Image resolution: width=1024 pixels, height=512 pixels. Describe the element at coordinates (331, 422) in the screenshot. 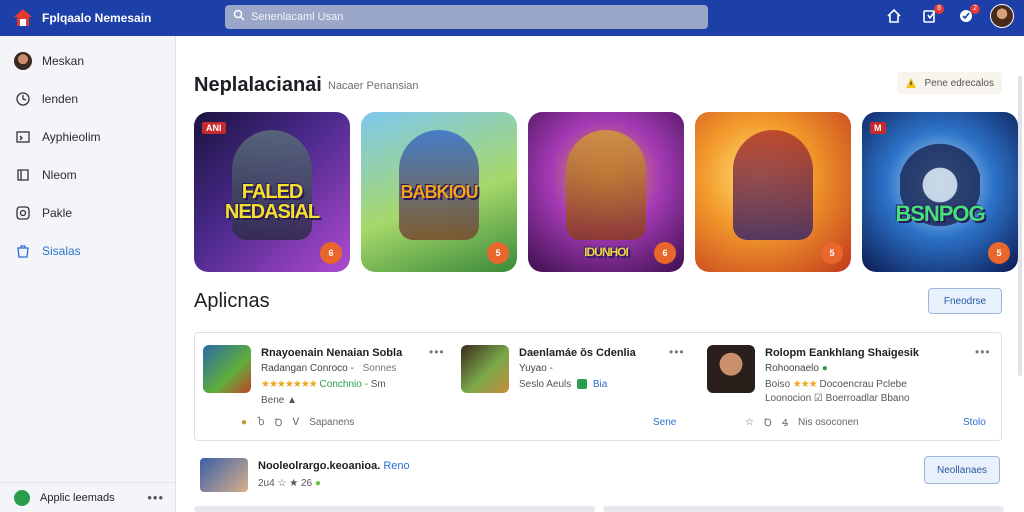

I see `action-label: Sapanens` at that location.